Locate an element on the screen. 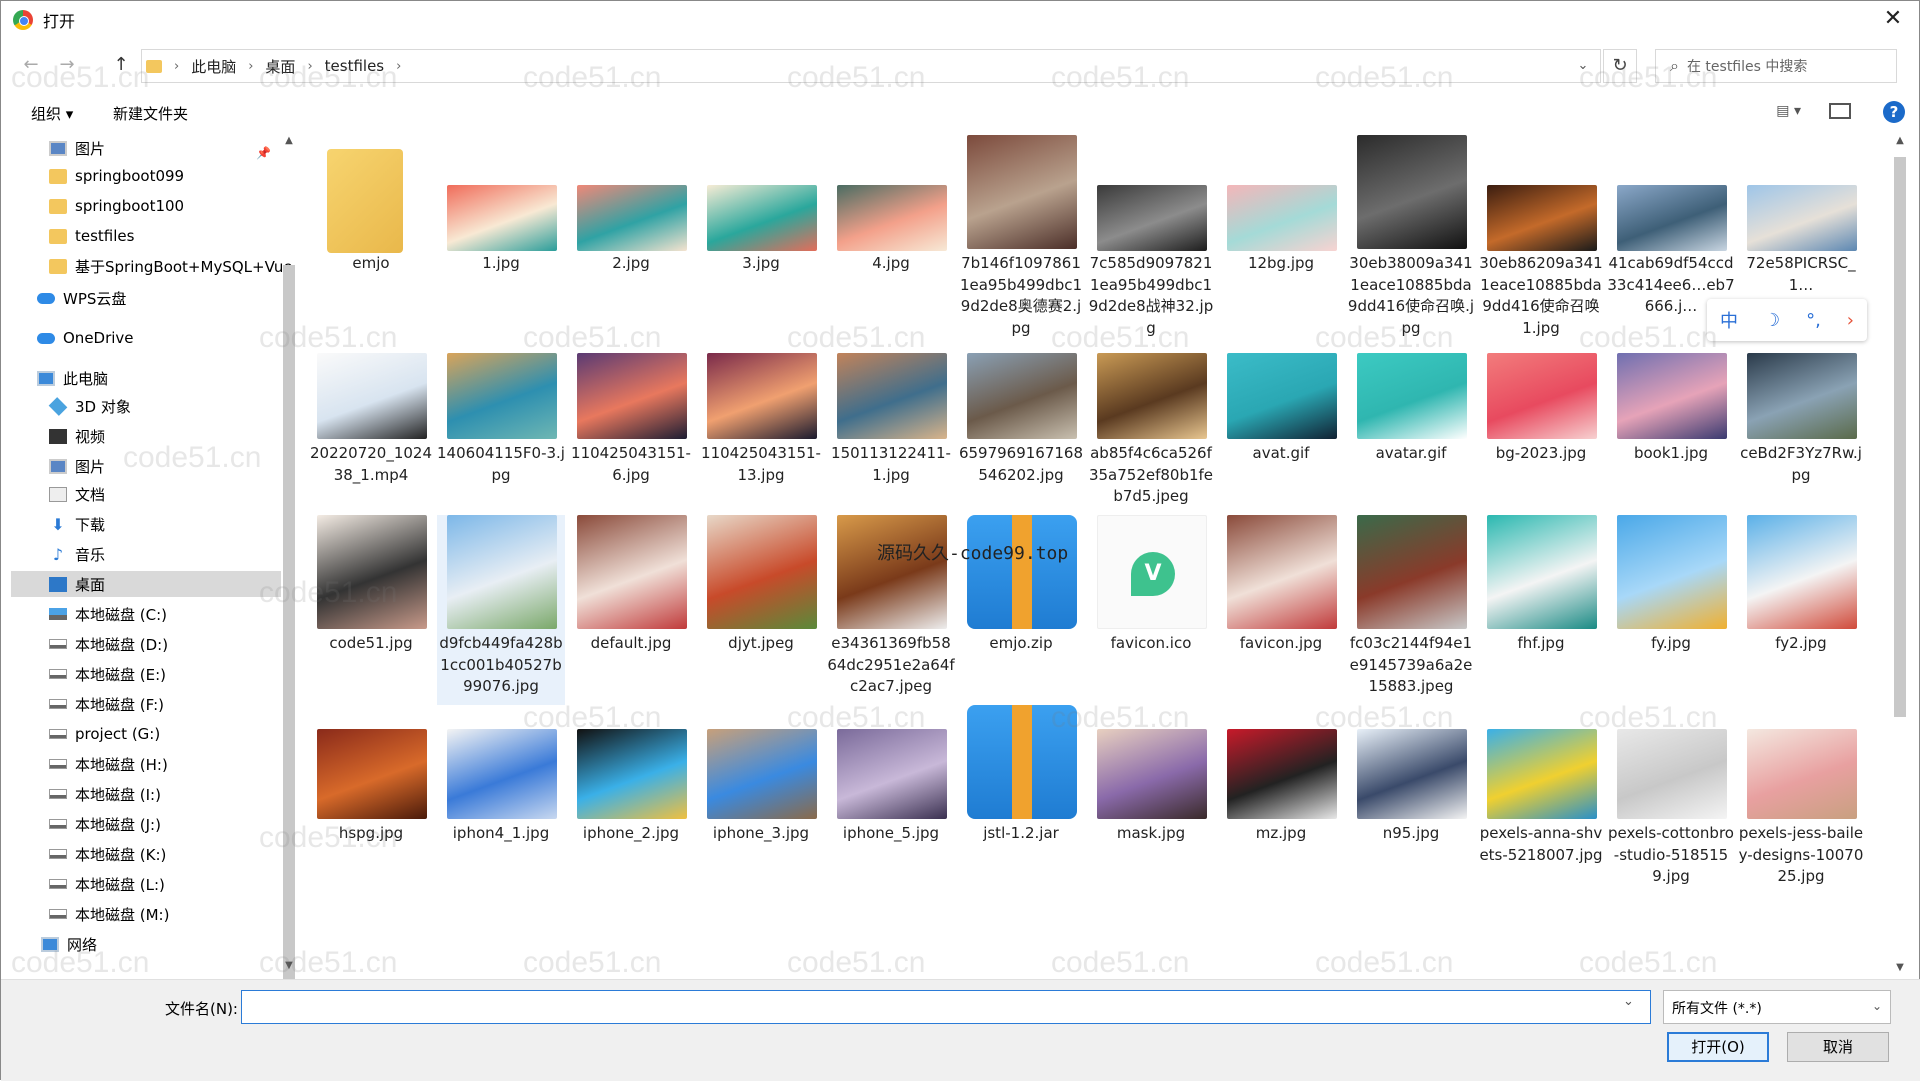  file-tile: avat.gif is located at coordinates (1281, 420).